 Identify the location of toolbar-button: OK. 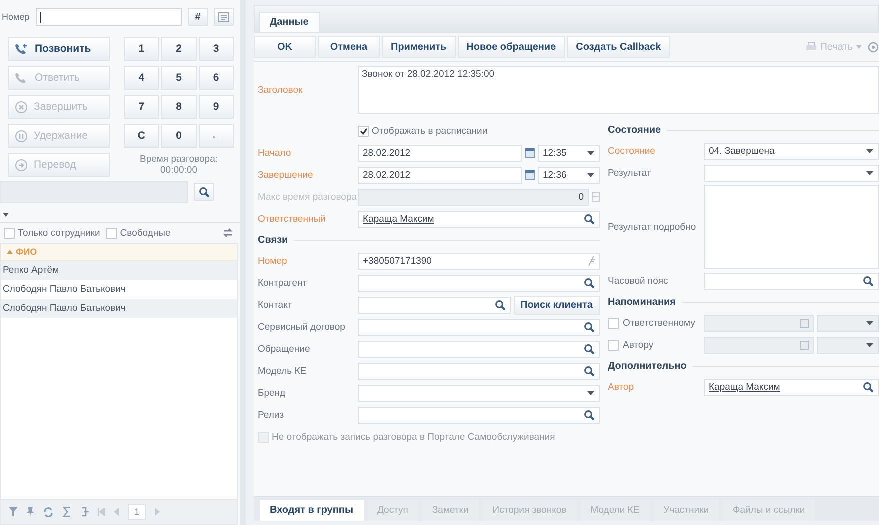
(285, 47).